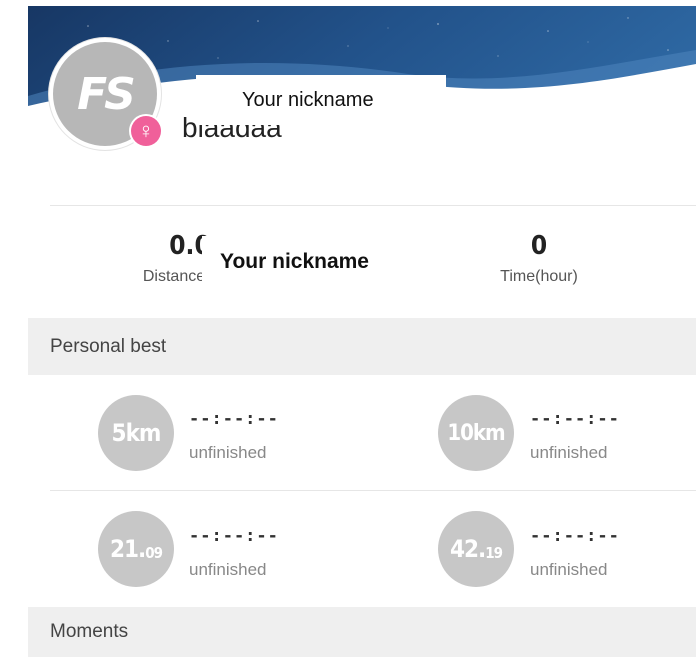  I want to click on badge-half-marathon-icon: 21. 09, so click(136, 549).